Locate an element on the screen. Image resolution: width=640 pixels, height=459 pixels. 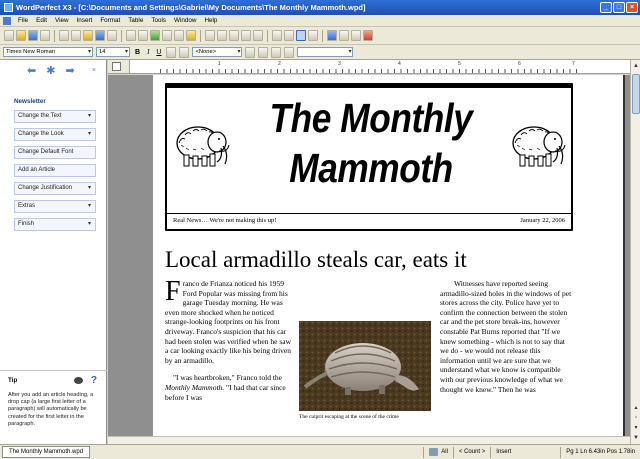
save-icon is located at coordinates (33, 35).